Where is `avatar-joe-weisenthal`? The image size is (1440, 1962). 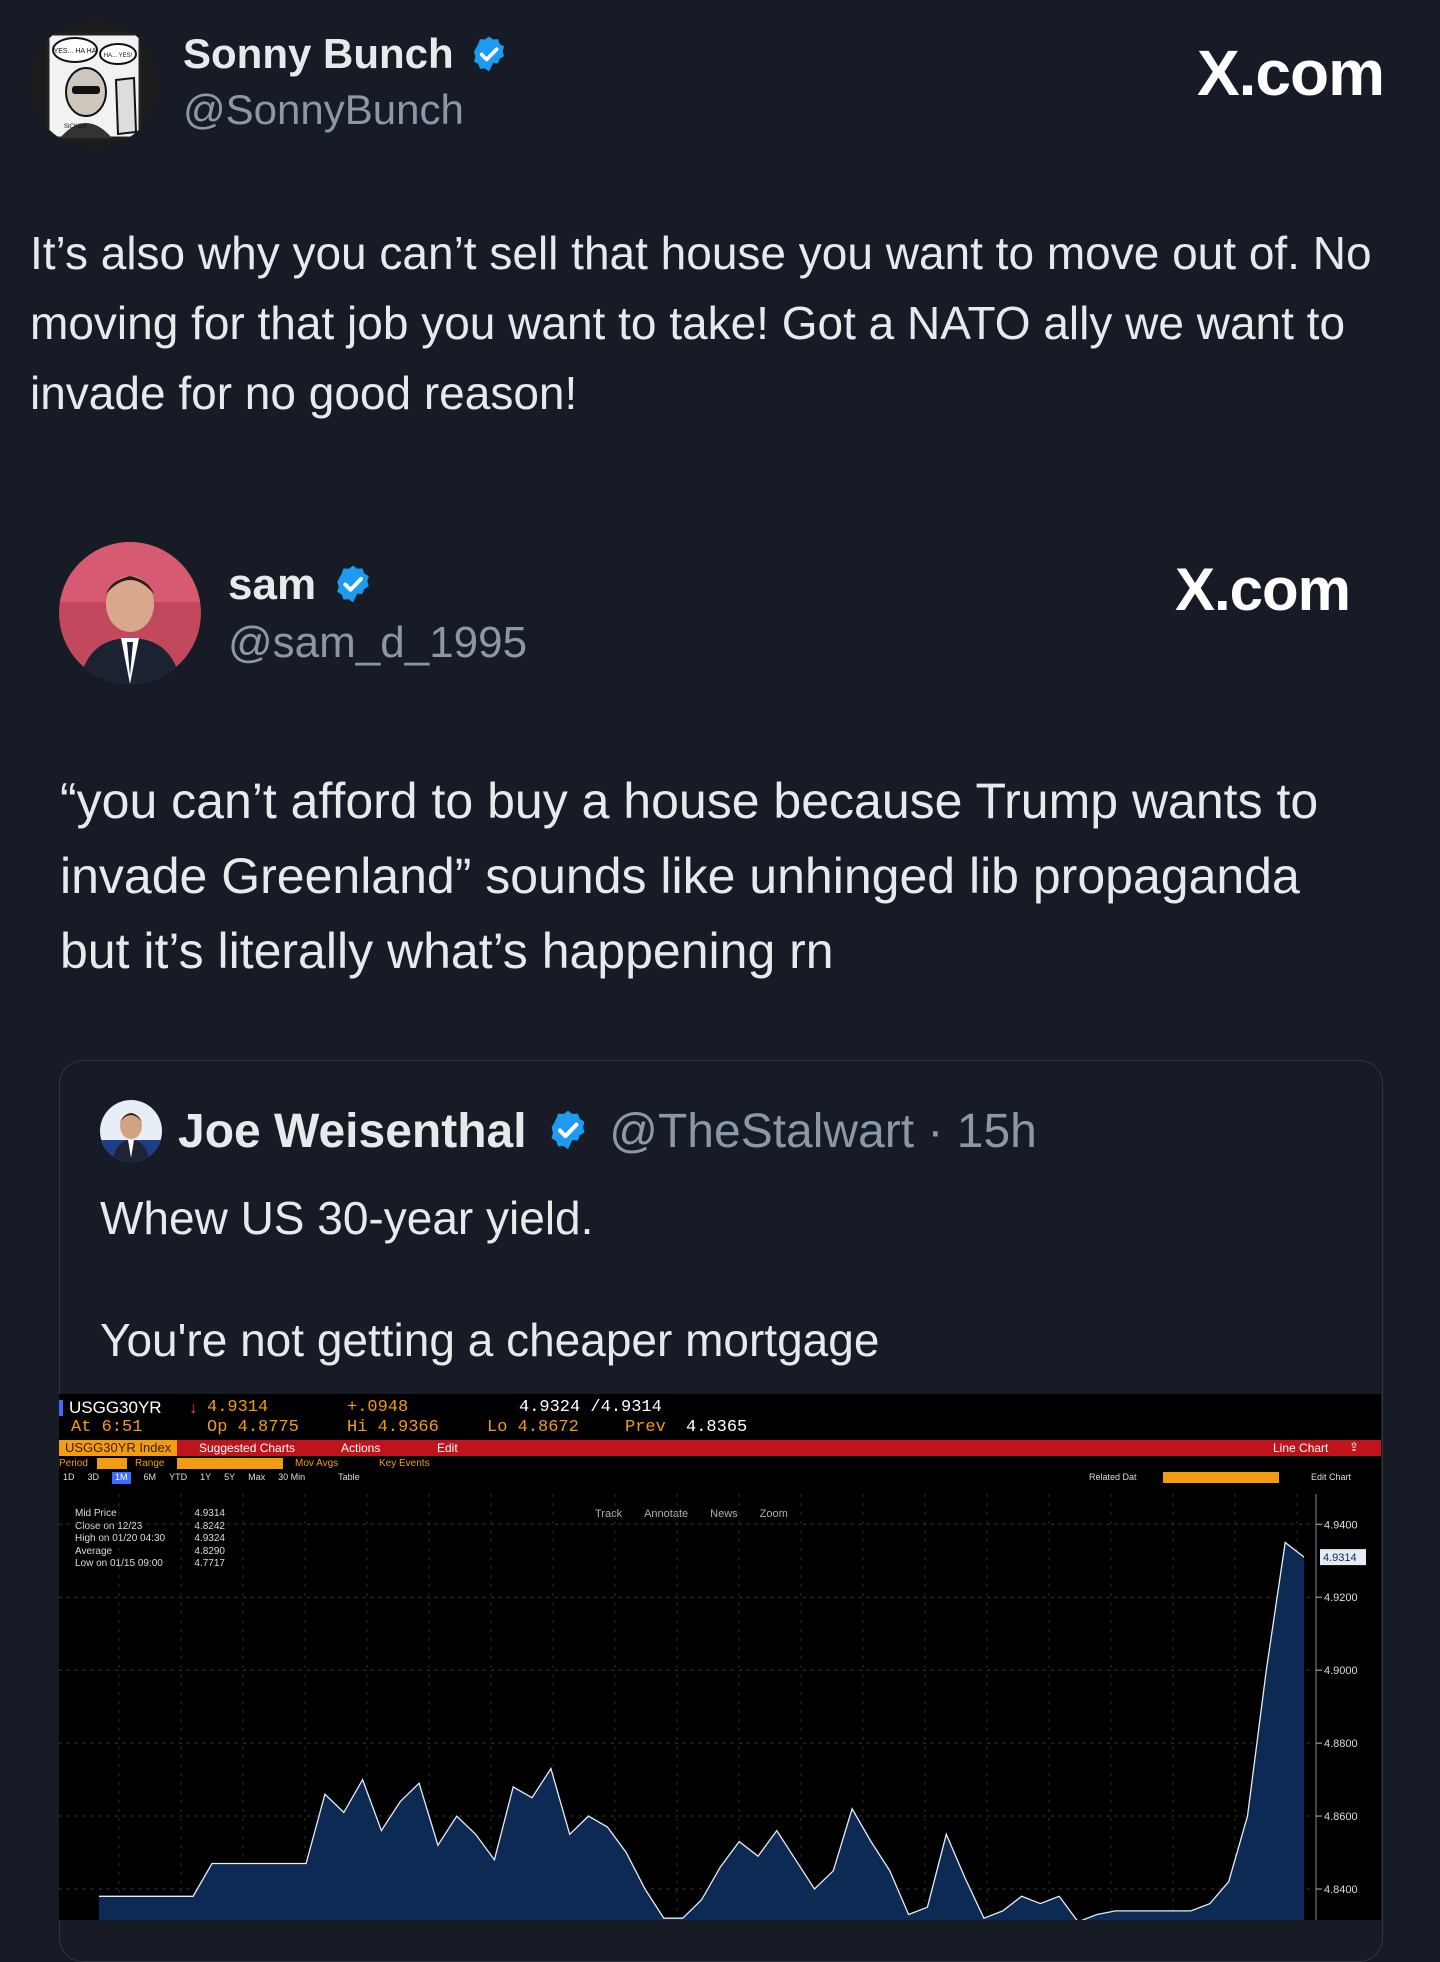
avatar-joe-weisenthal is located at coordinates (131, 1131).